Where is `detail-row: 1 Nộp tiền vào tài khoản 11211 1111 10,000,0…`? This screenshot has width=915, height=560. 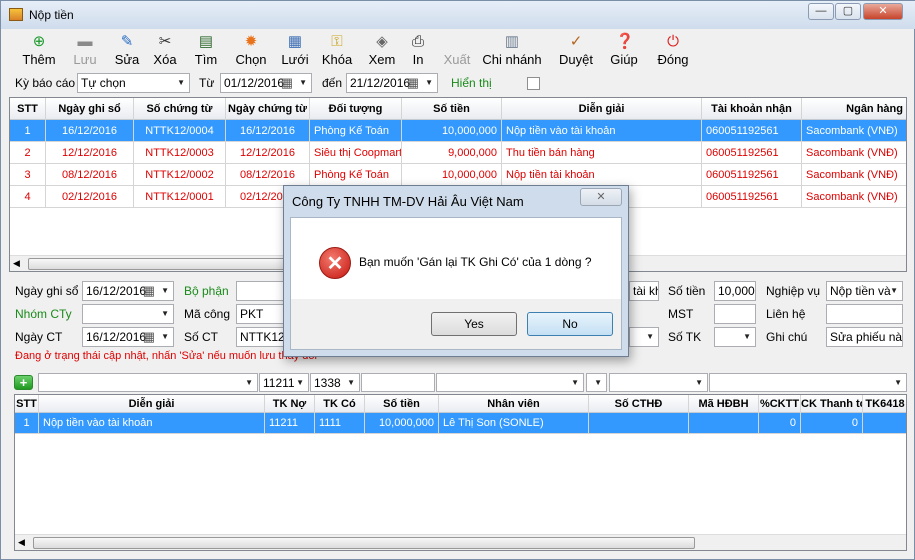 detail-row: 1 Nộp tiền vào tài khoản 11211 1111 10,000,0… is located at coordinates (460, 423).